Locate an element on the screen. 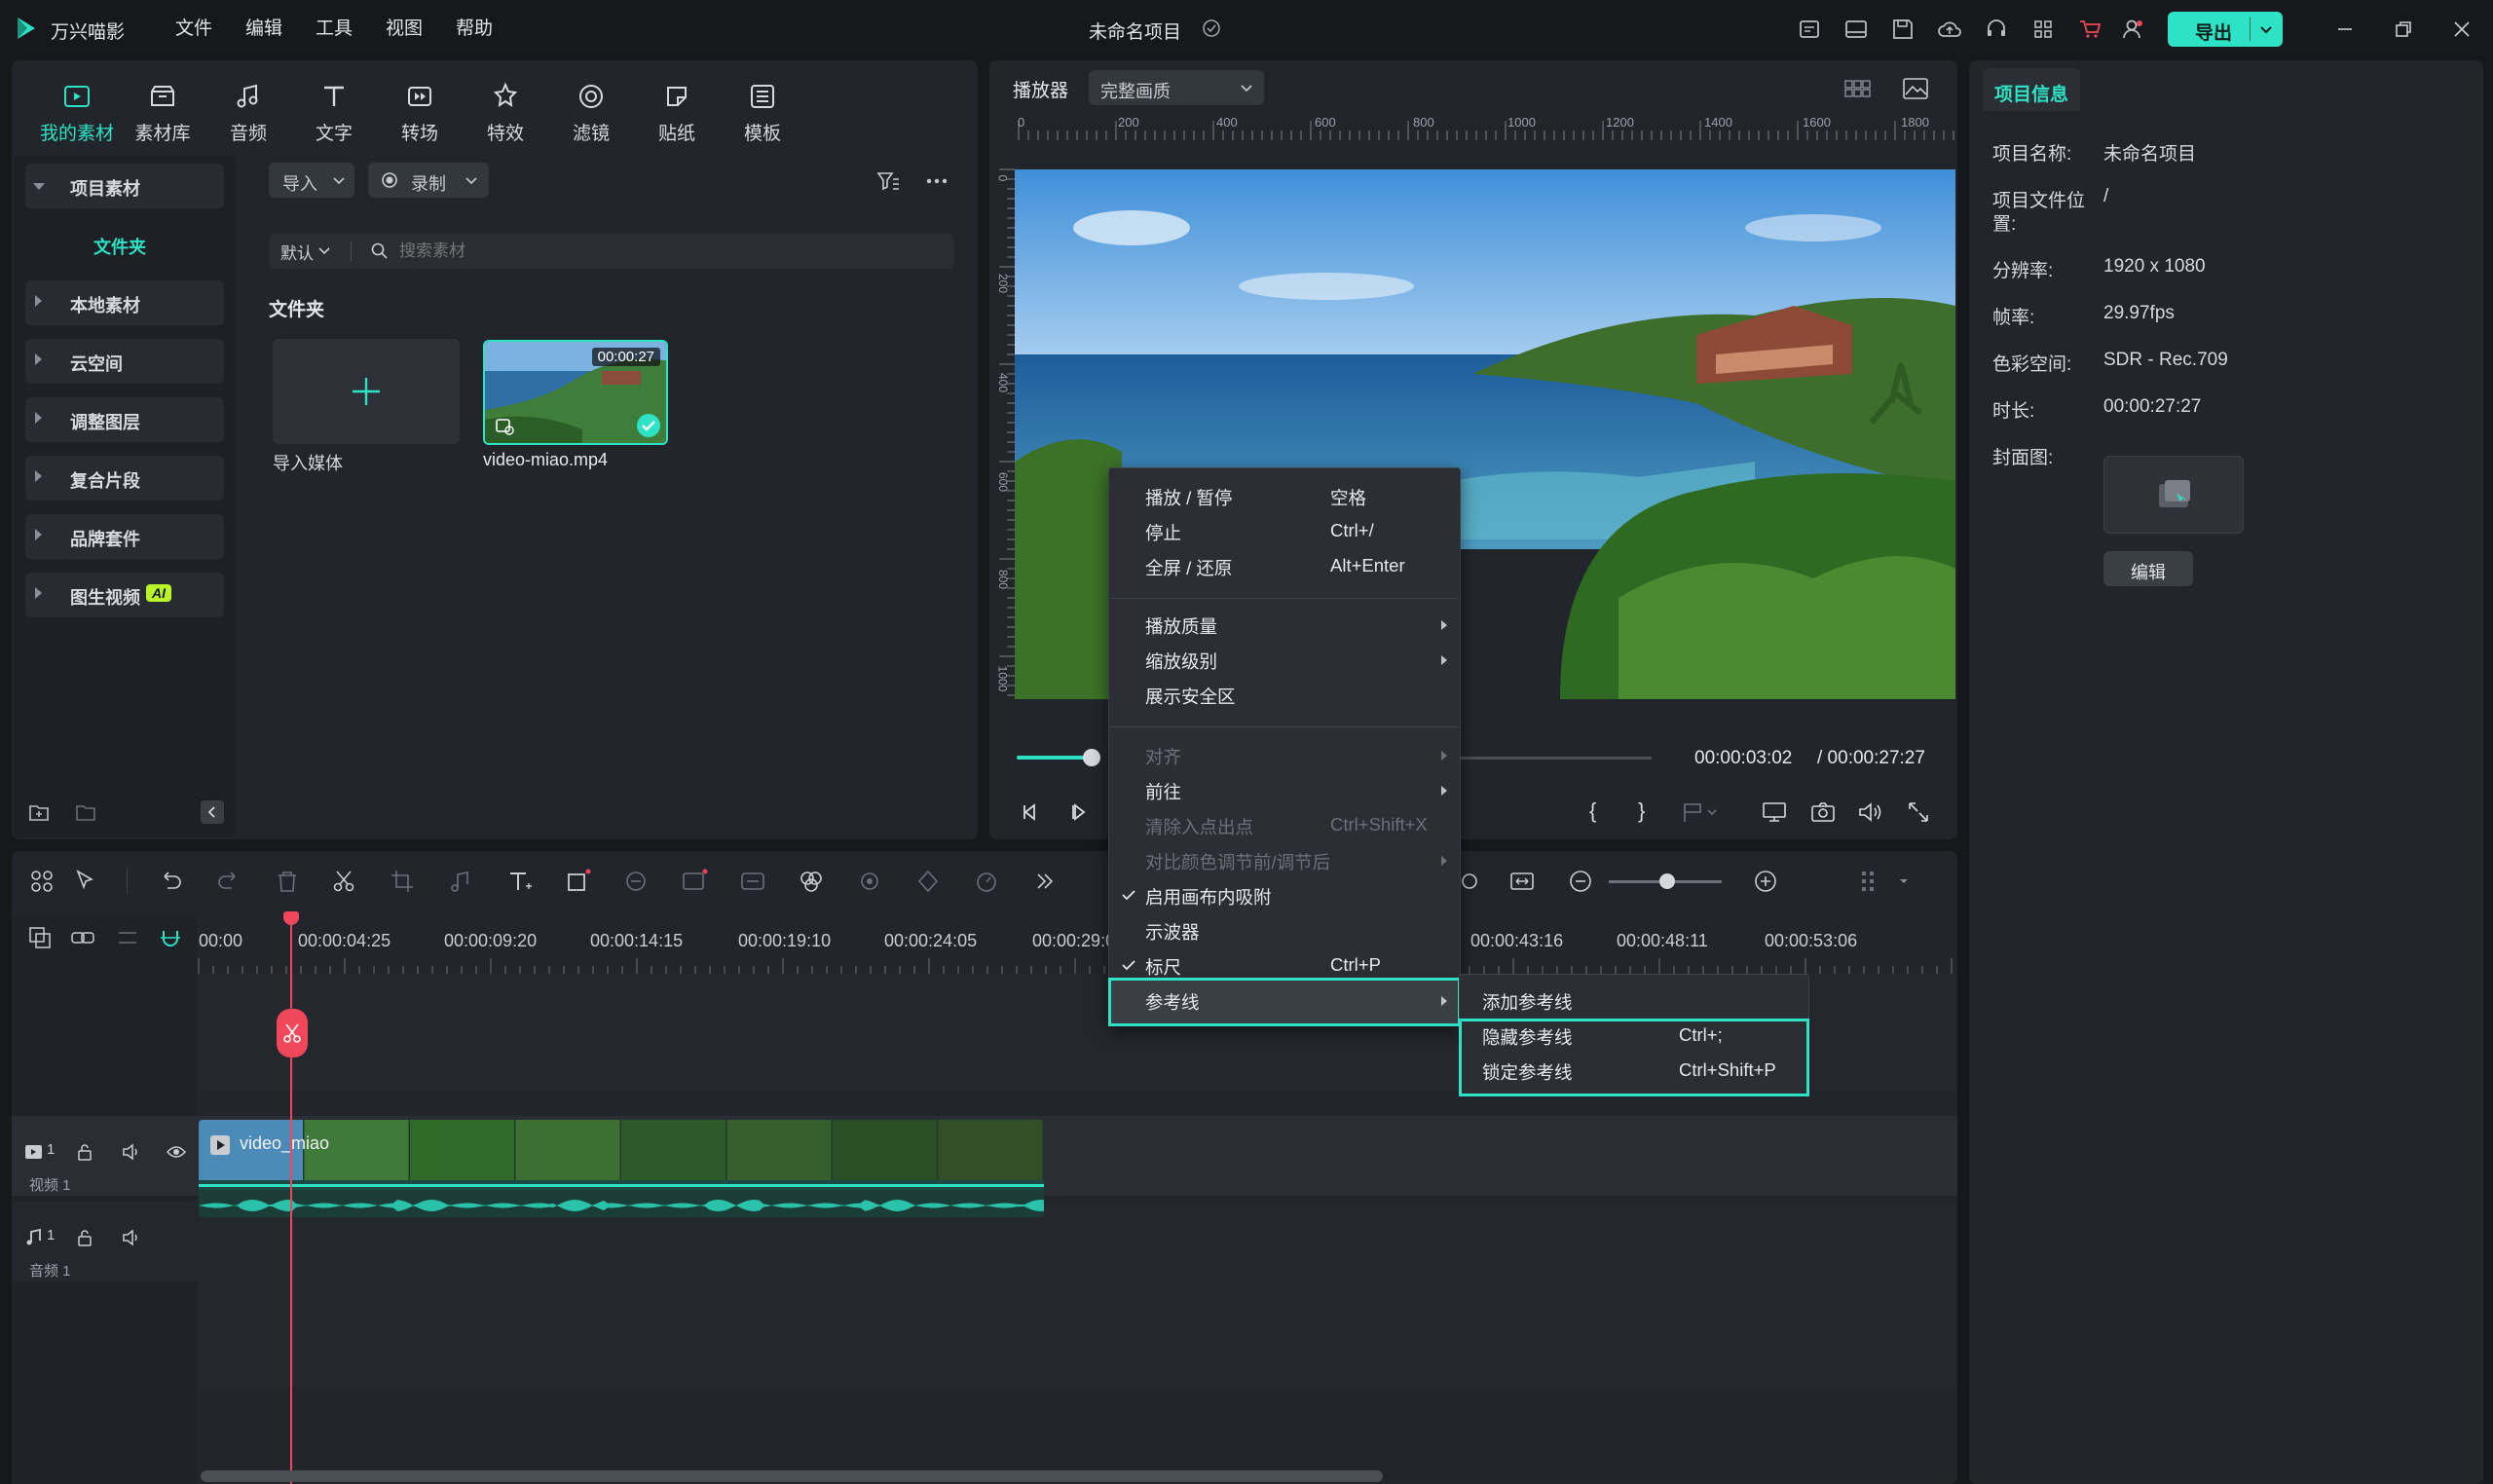 The width and height of the screenshot is (2493, 1484). more-tools-icon is located at coordinates (1045, 881).